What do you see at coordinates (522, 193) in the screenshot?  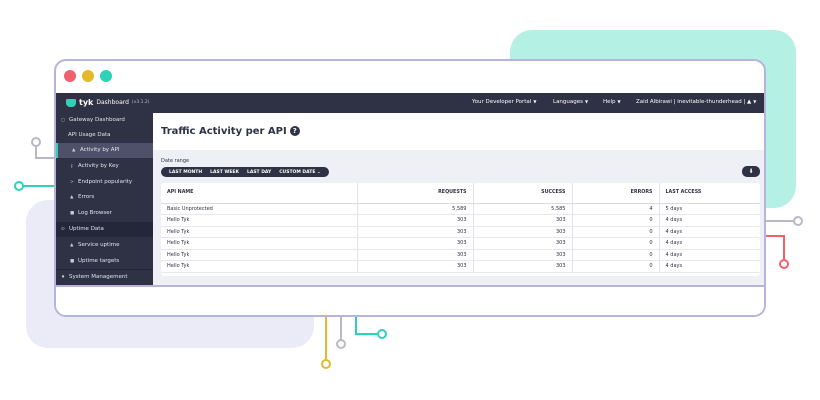 I see `column-header-success: SUCCESS` at bounding box center [522, 193].